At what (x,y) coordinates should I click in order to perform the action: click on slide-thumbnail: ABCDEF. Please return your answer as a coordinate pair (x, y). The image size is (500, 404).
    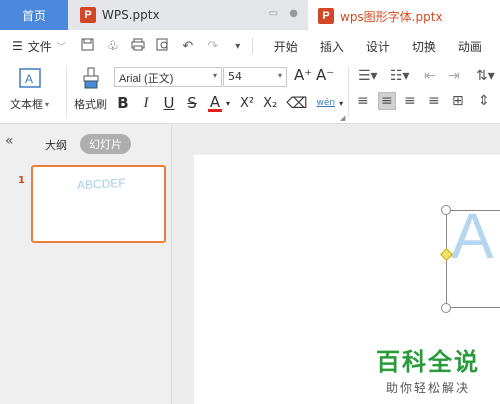
    Looking at the image, I should click on (98, 204).